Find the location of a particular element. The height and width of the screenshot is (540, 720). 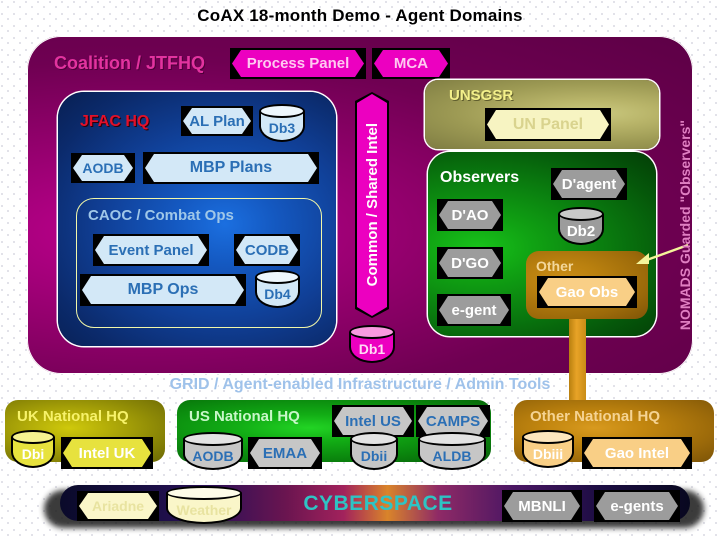

db2-label: Db2 is located at coordinates (581, 231).